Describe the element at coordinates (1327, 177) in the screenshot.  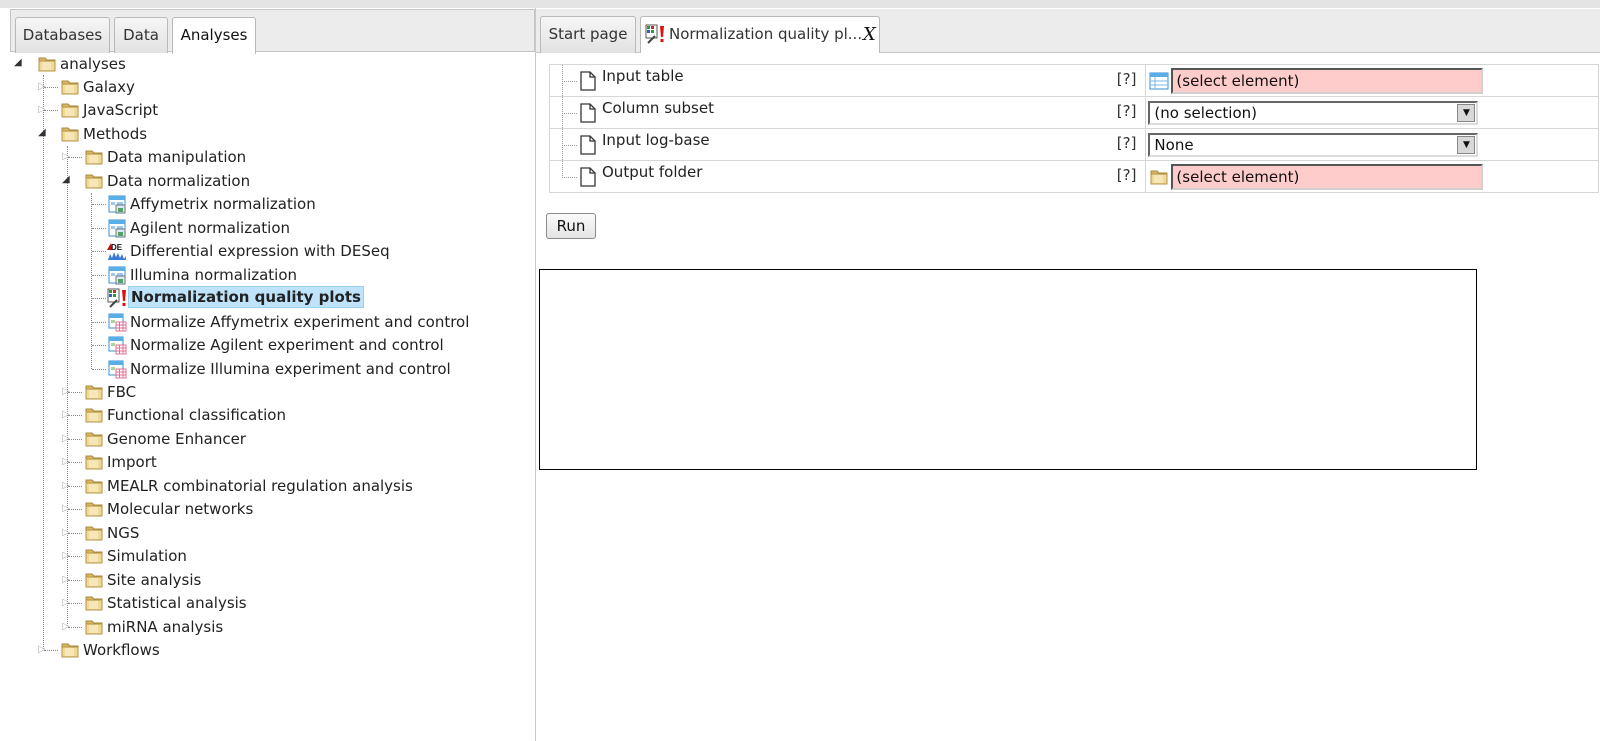
I see `output-folder-selector: (select element)` at that location.